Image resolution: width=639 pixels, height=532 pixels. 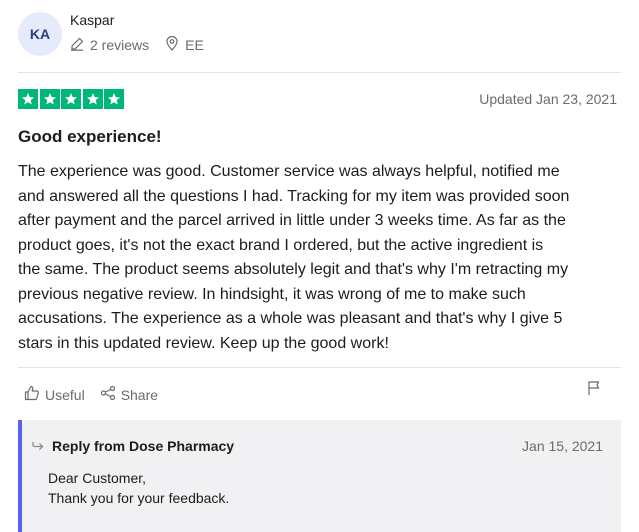 I want to click on useful-label: Useful, so click(x=65, y=394).